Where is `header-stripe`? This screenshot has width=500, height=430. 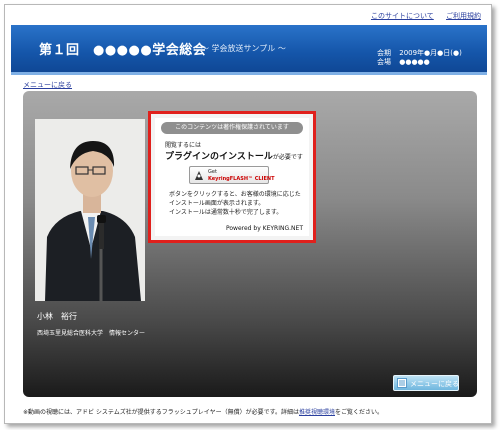
header-stripe is located at coordinates (249, 73).